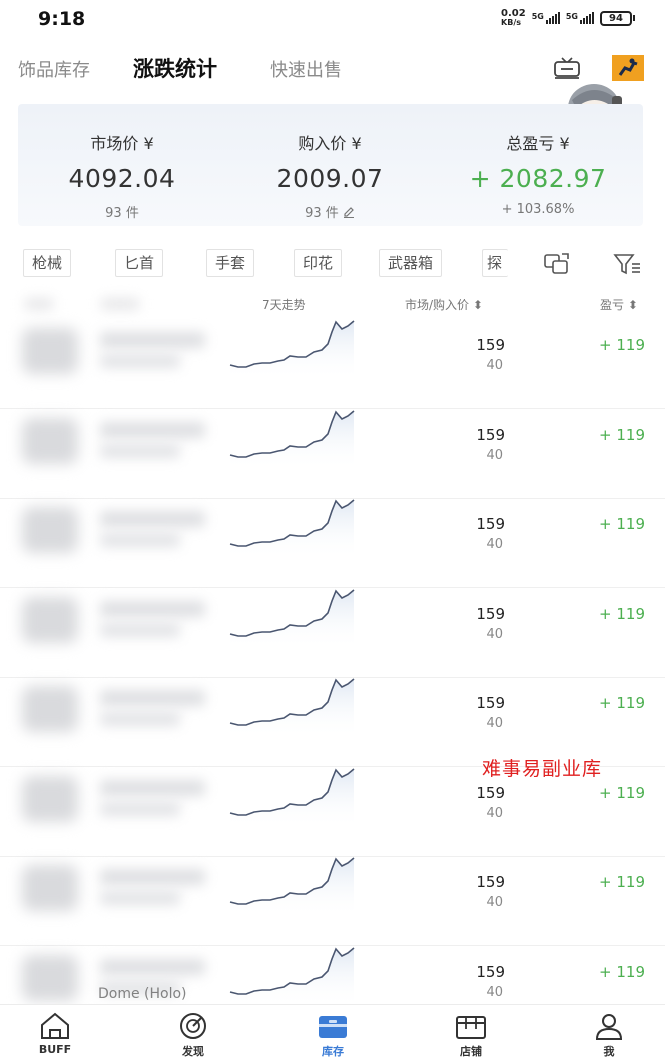  Describe the element at coordinates (495, 263) in the screenshot. I see `category-chip-more: 探` at that location.